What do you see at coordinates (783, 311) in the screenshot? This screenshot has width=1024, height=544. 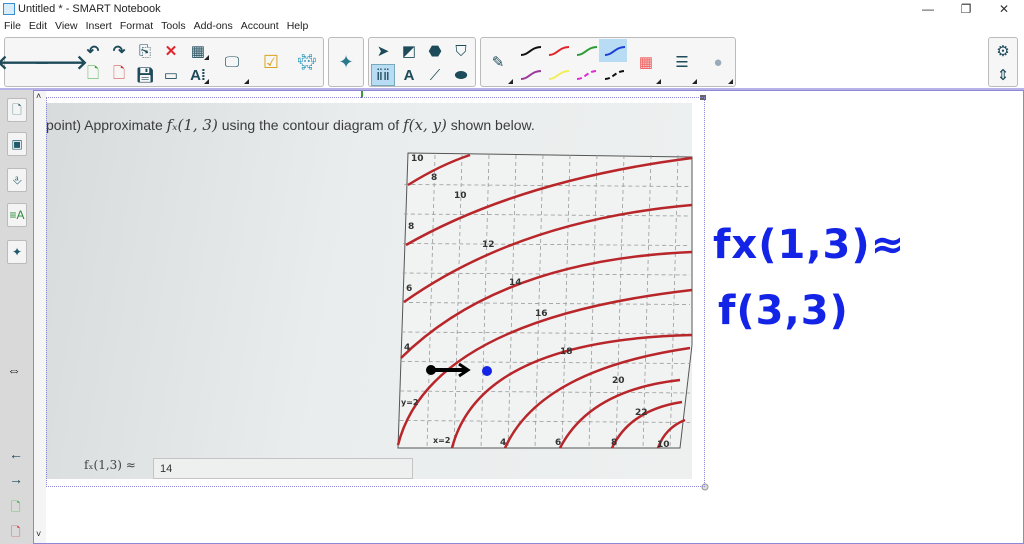 I see `handwritten-line-2: f(3,3)` at bounding box center [783, 311].